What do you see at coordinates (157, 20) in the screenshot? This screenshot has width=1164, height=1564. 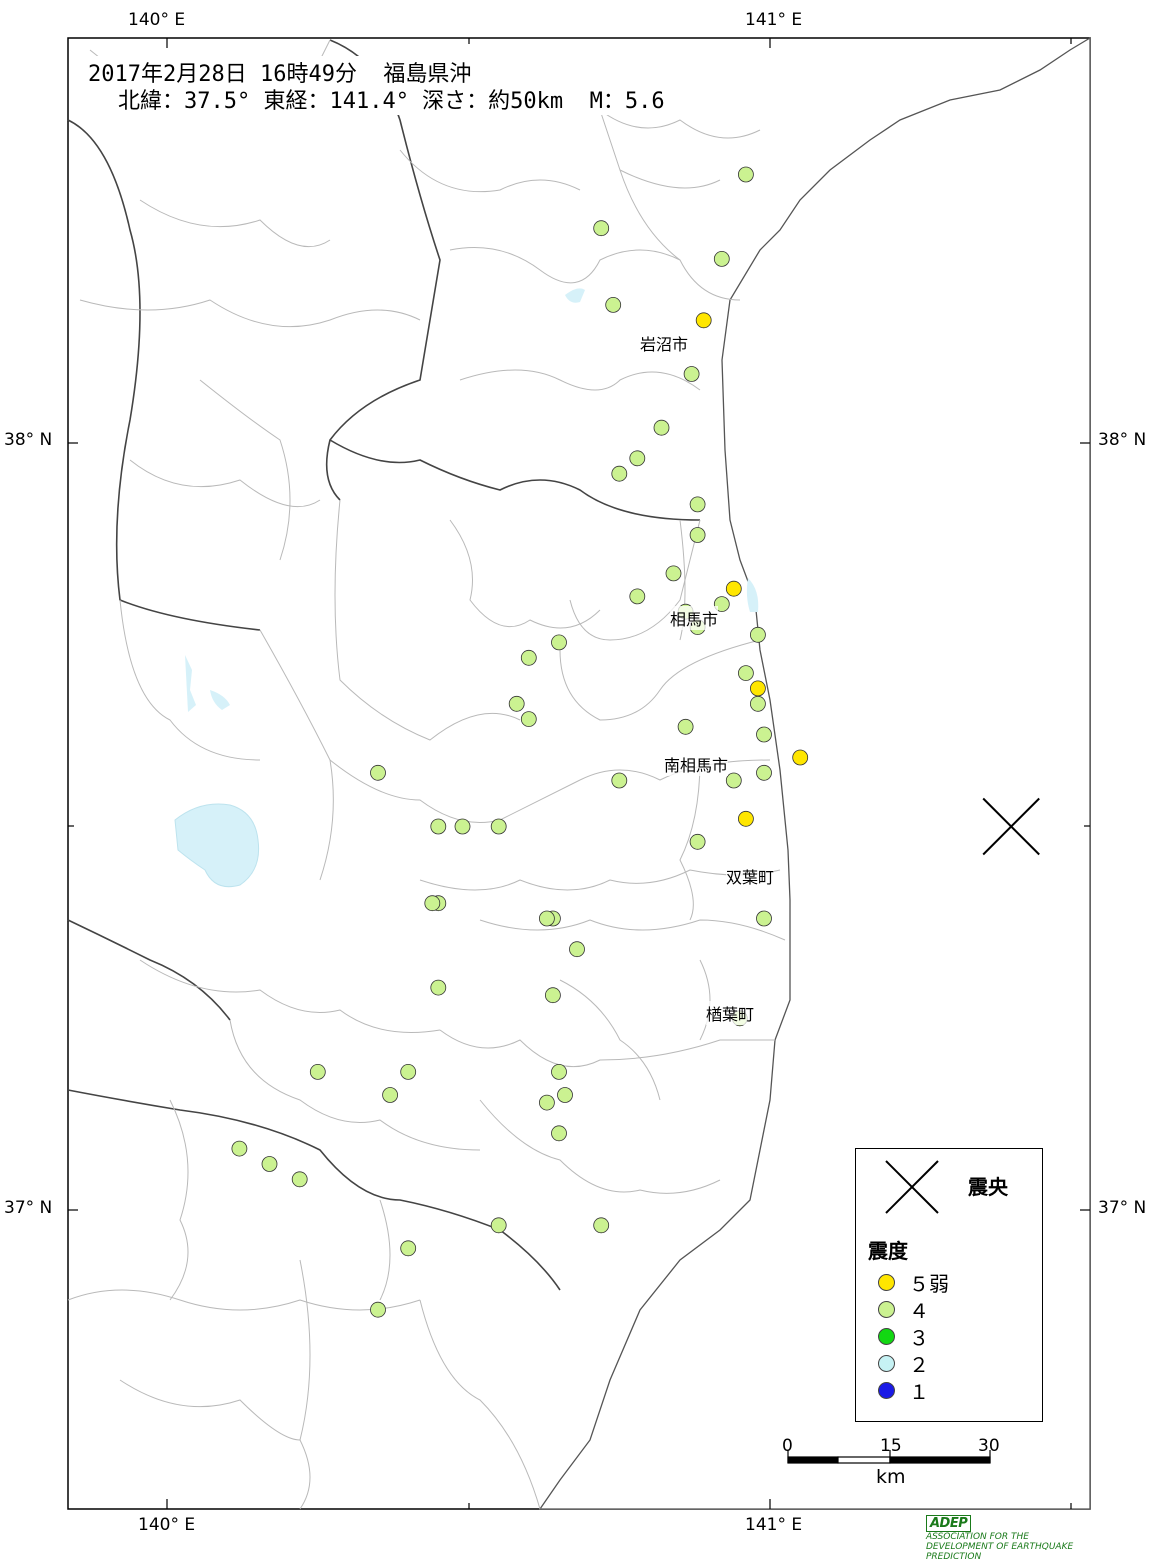 I see `lon-label-top-140: 140° E` at bounding box center [157, 20].